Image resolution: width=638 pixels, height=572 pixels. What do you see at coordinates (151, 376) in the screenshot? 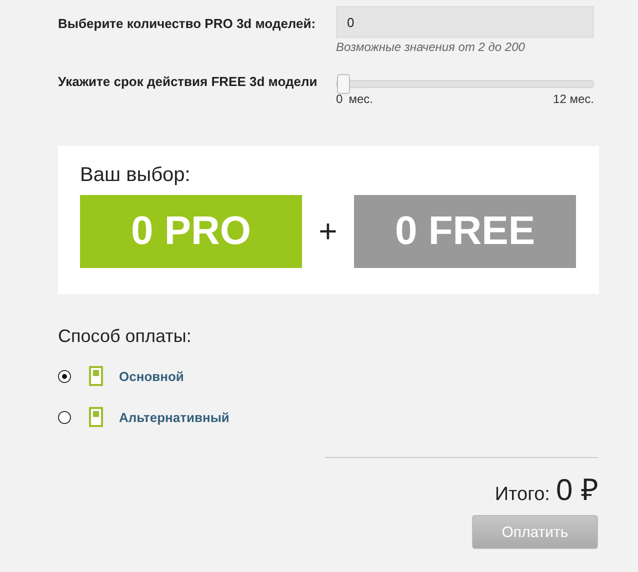
I see `payment-option: Основной` at bounding box center [151, 376].